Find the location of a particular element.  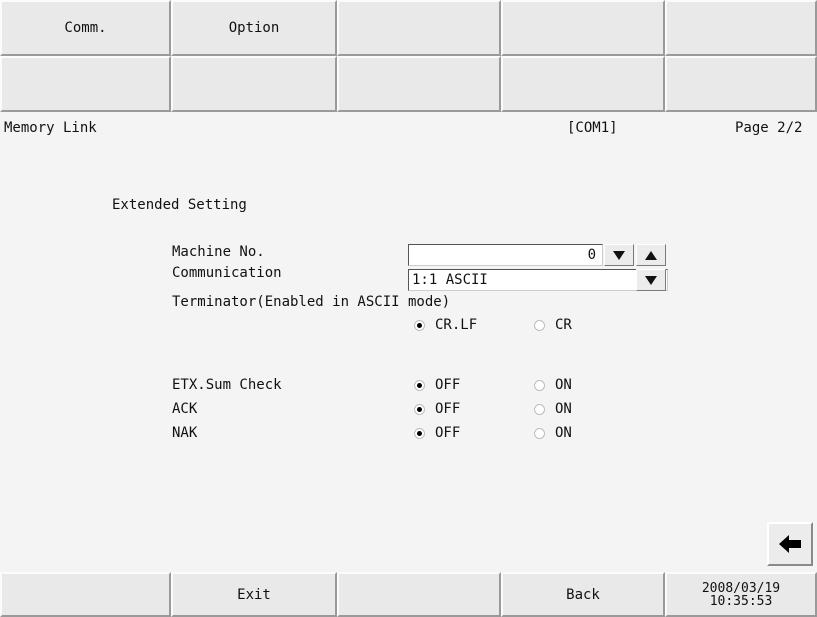

section-title: Extended Setting is located at coordinates (179, 205).